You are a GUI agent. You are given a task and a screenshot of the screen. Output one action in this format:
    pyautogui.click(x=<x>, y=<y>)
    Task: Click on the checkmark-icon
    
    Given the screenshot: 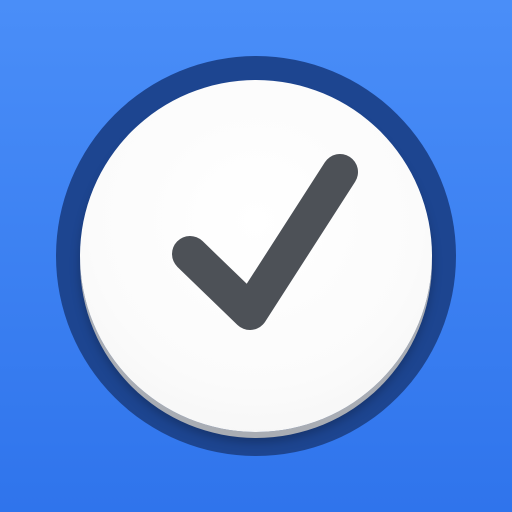 What is the action you would take?
    pyautogui.click(x=265, y=242)
    